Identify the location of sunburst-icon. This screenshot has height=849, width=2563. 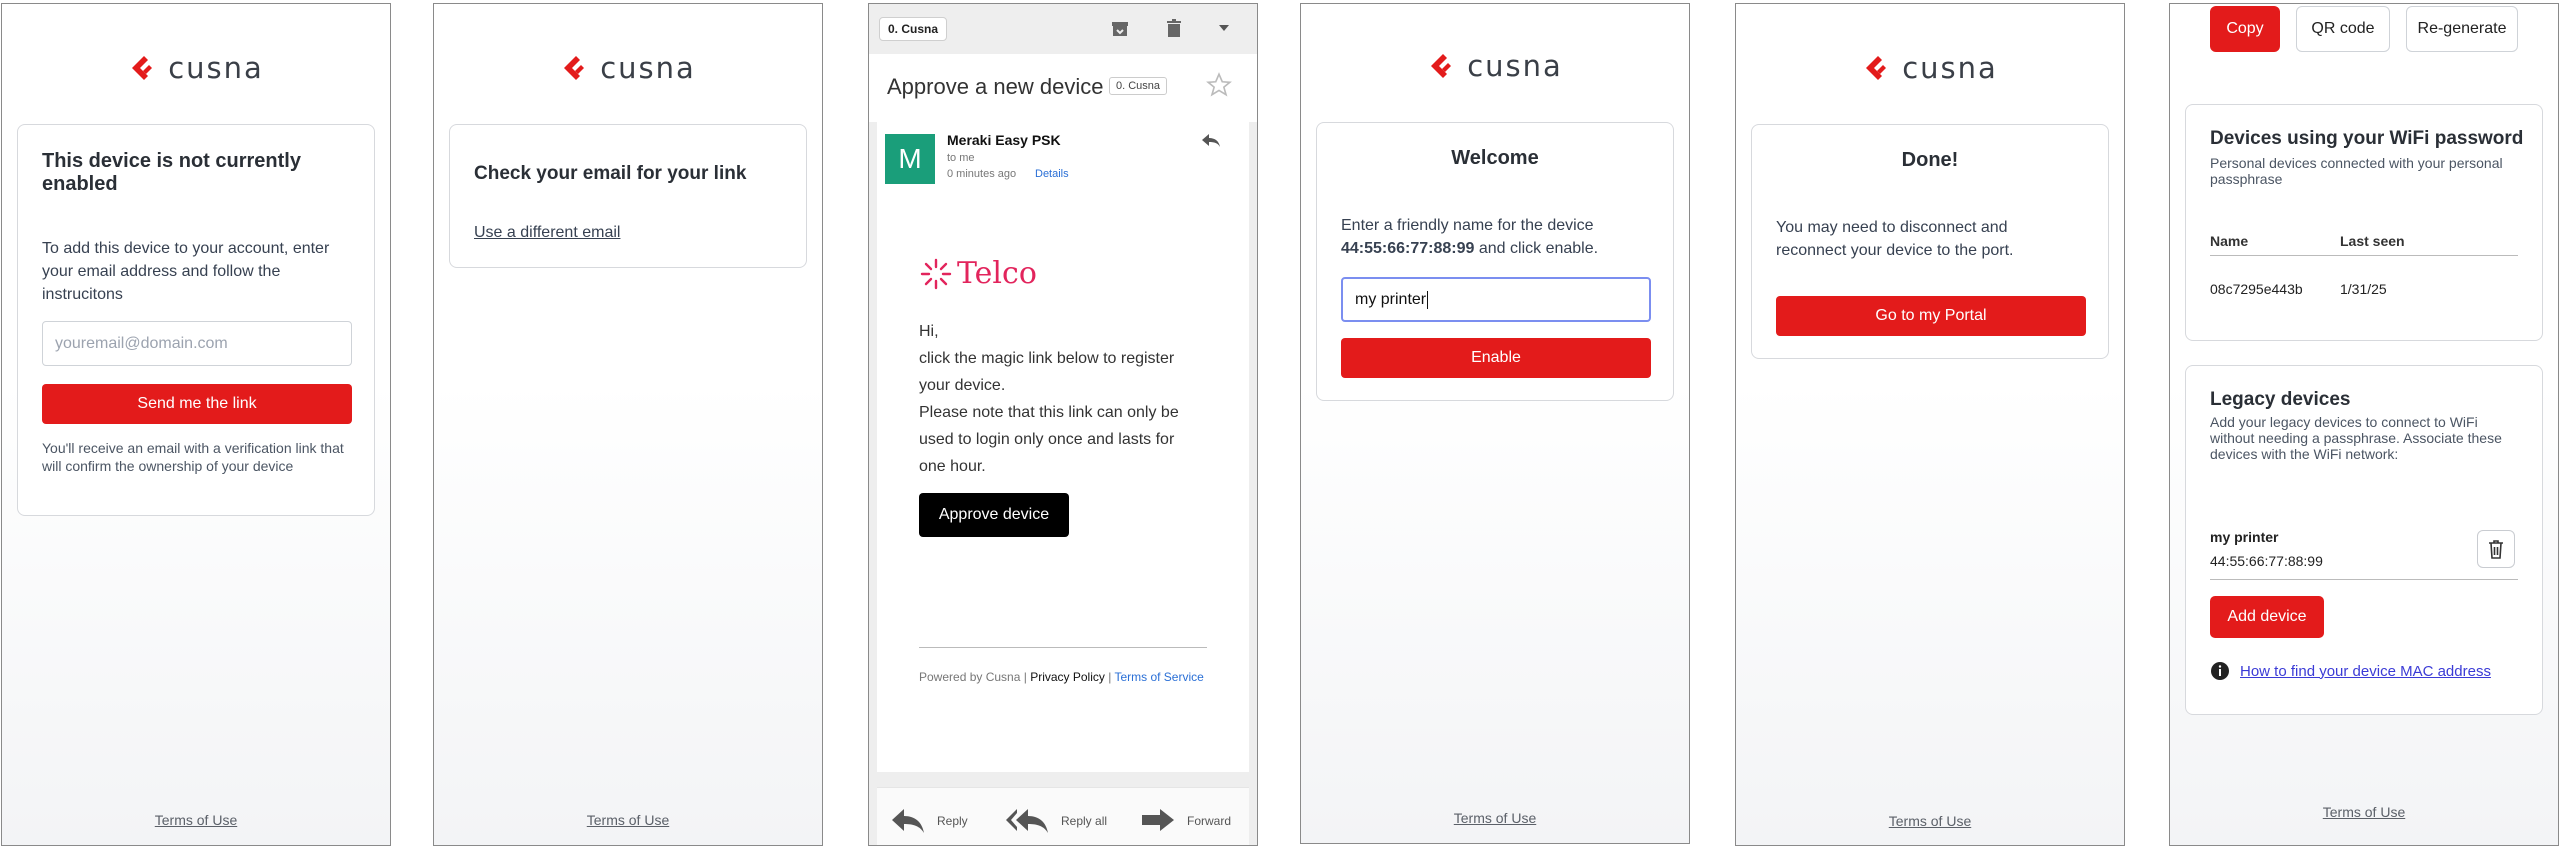
(936, 273).